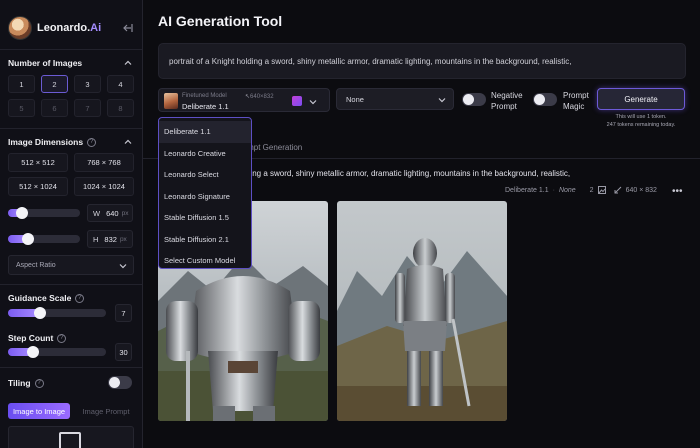 The image size is (700, 448). What do you see at coordinates (72, 28) in the screenshot?
I see `logo: Leonardo.Ai` at bounding box center [72, 28].